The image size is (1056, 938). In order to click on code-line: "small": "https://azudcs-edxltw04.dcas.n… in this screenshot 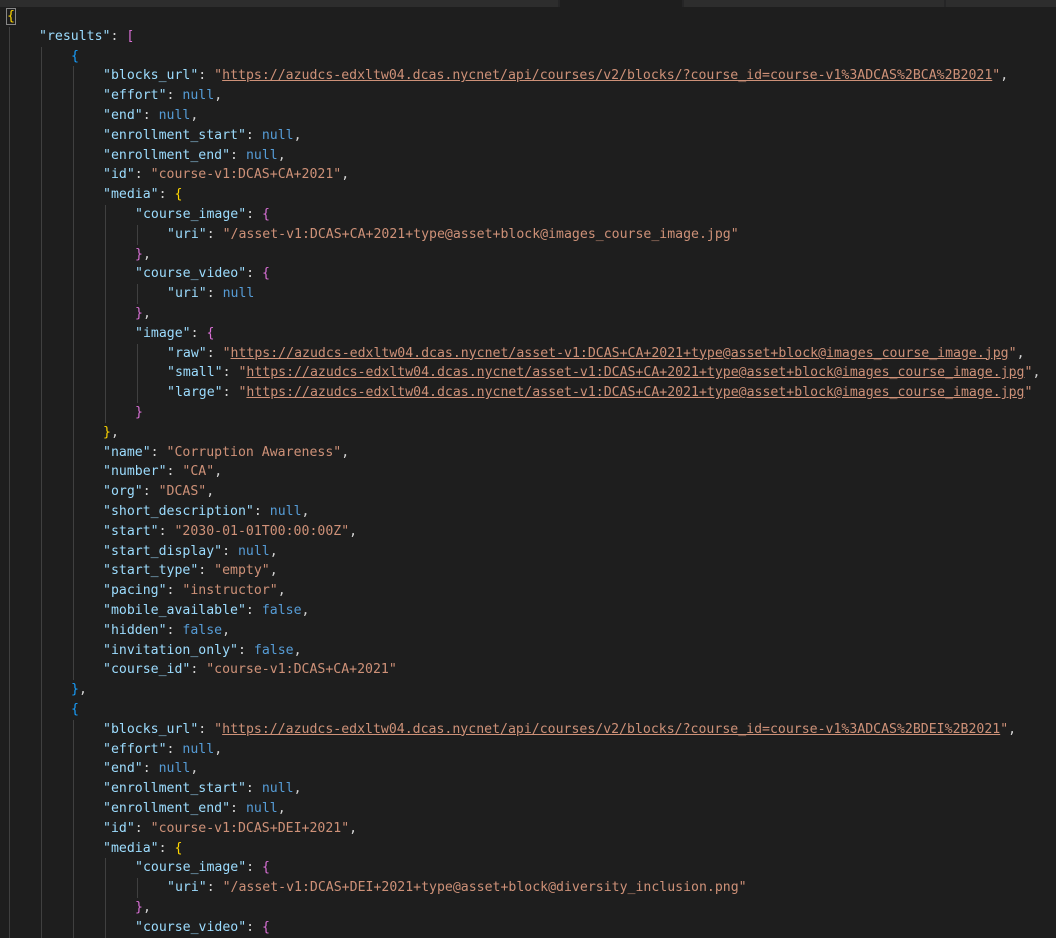, I will do `click(603, 373)`.